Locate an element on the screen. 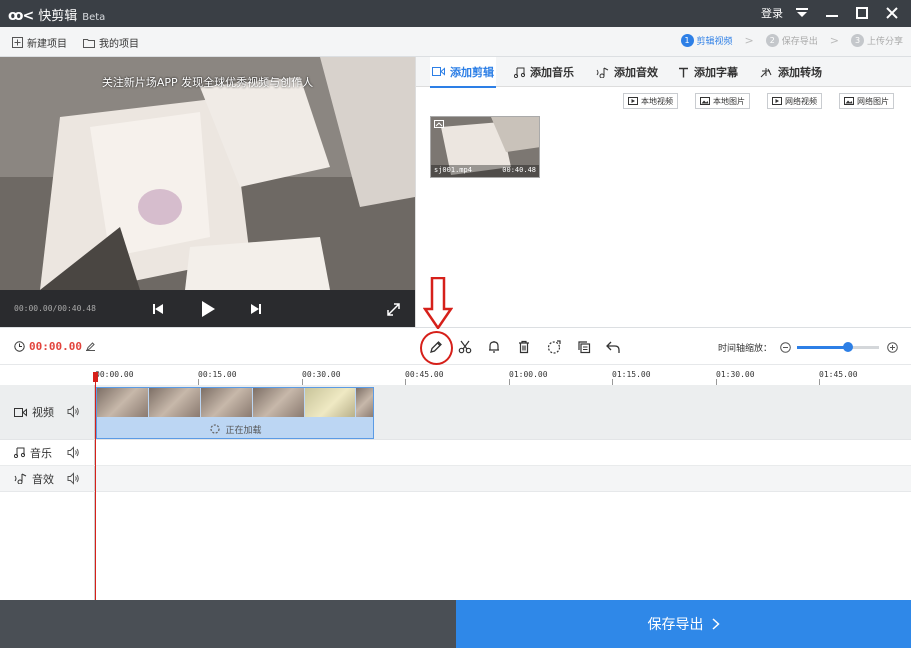 This screenshot has width=911, height=648. folder-icon is located at coordinates (89, 43).